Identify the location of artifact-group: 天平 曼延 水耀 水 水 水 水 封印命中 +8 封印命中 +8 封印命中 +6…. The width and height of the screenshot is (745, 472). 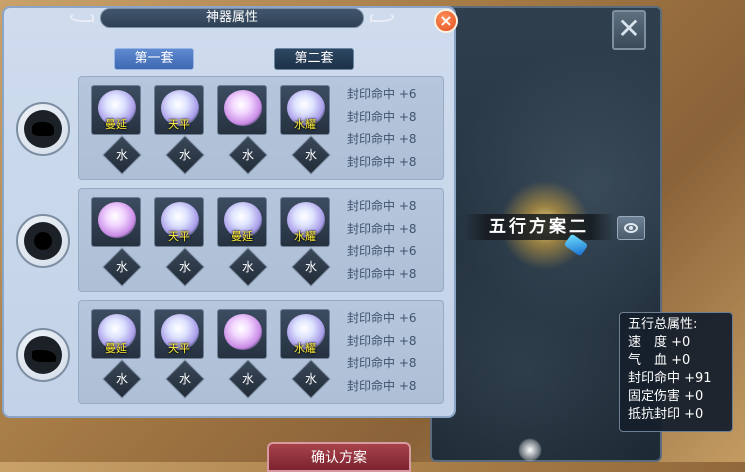
(261, 240).